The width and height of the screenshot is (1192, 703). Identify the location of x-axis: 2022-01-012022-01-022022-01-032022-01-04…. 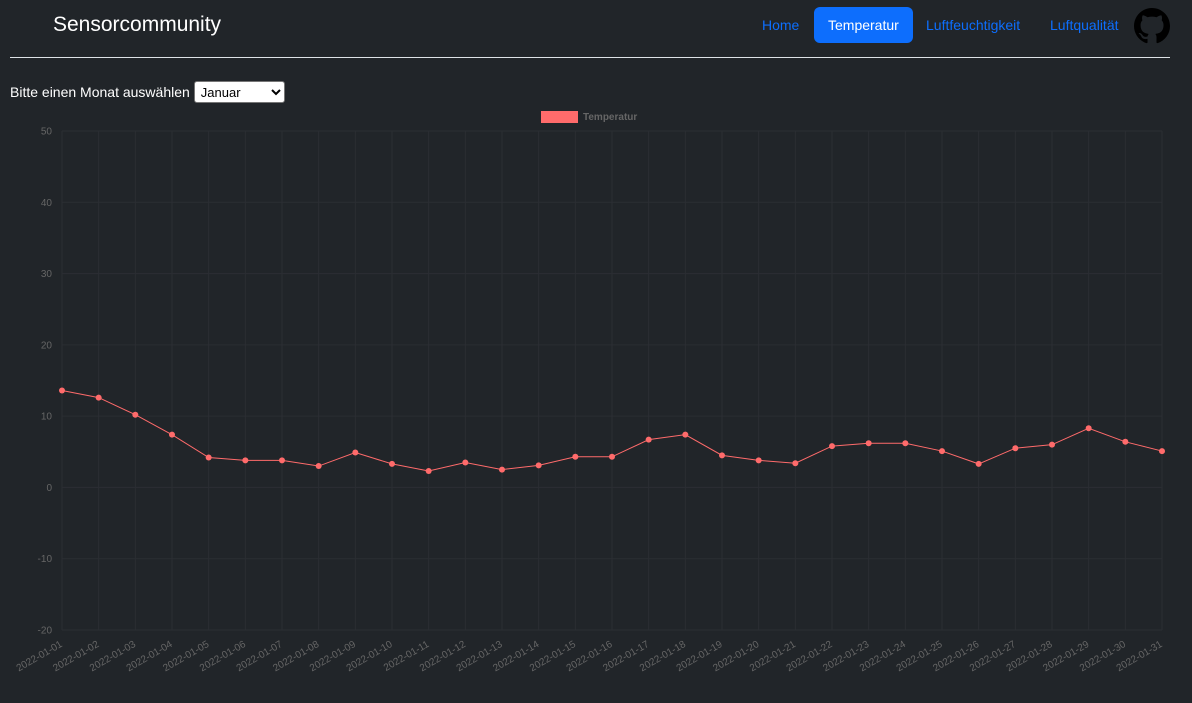
(590, 656).